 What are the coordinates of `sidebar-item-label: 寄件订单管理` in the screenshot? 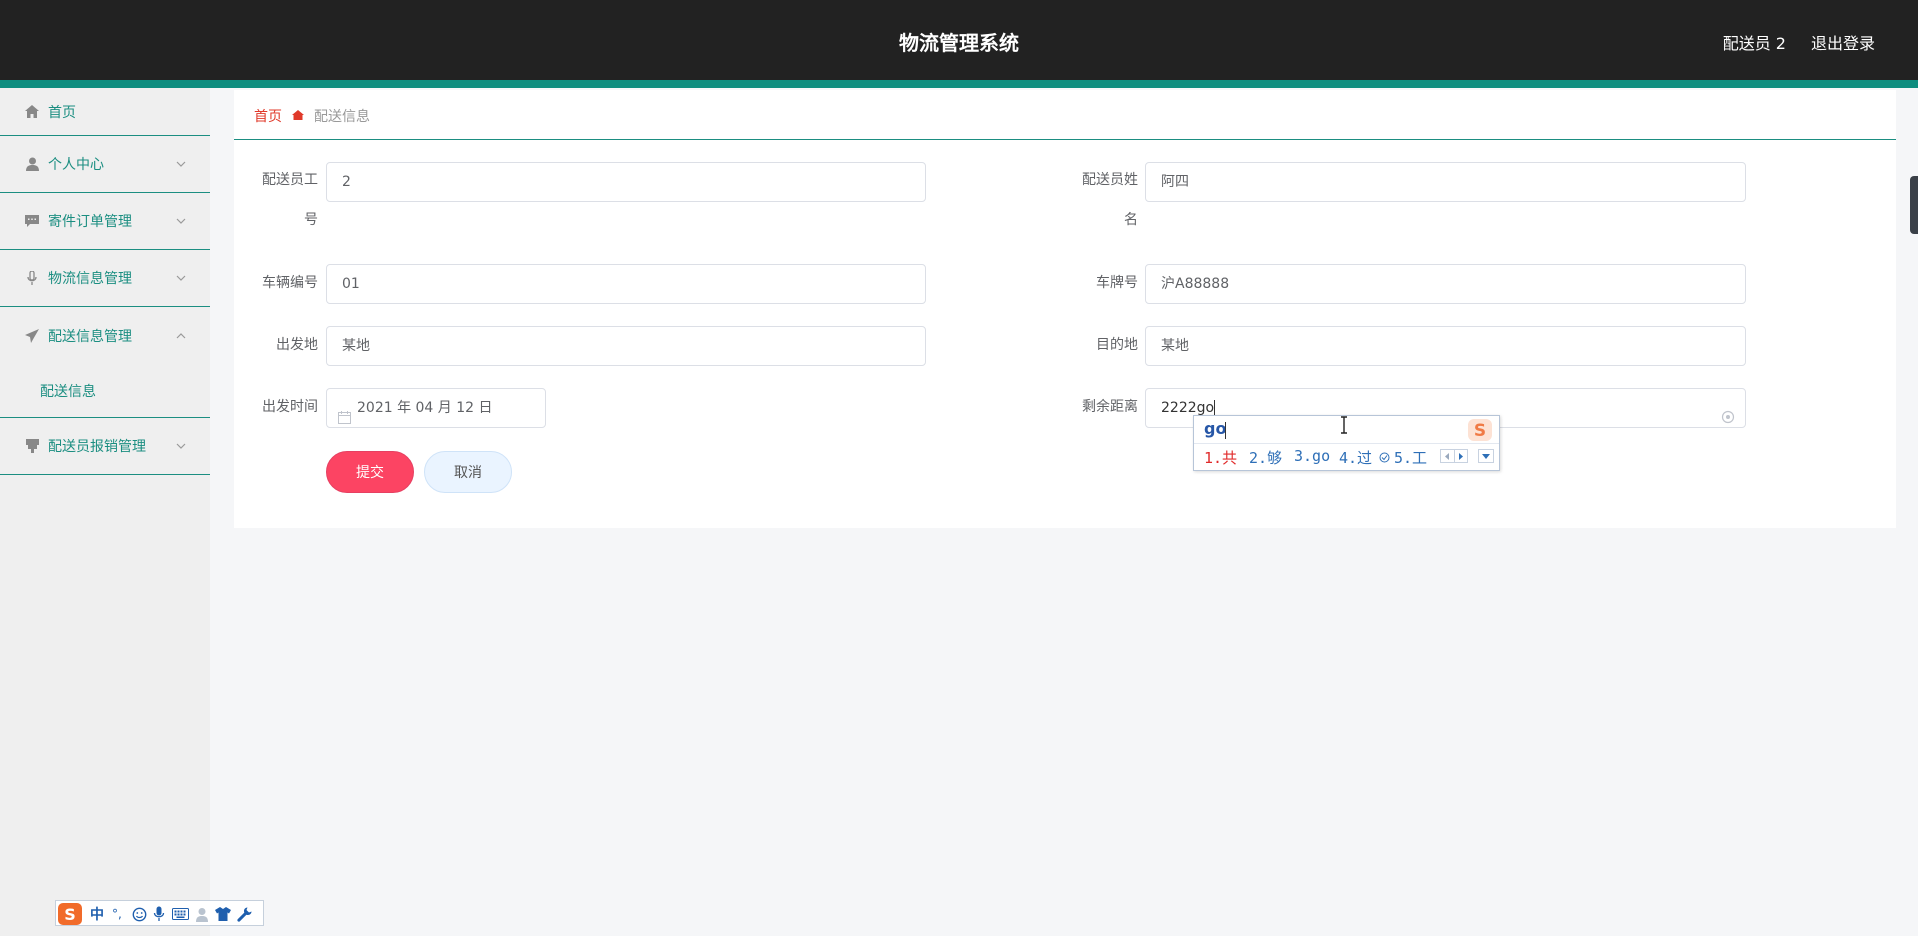 It's located at (90, 222).